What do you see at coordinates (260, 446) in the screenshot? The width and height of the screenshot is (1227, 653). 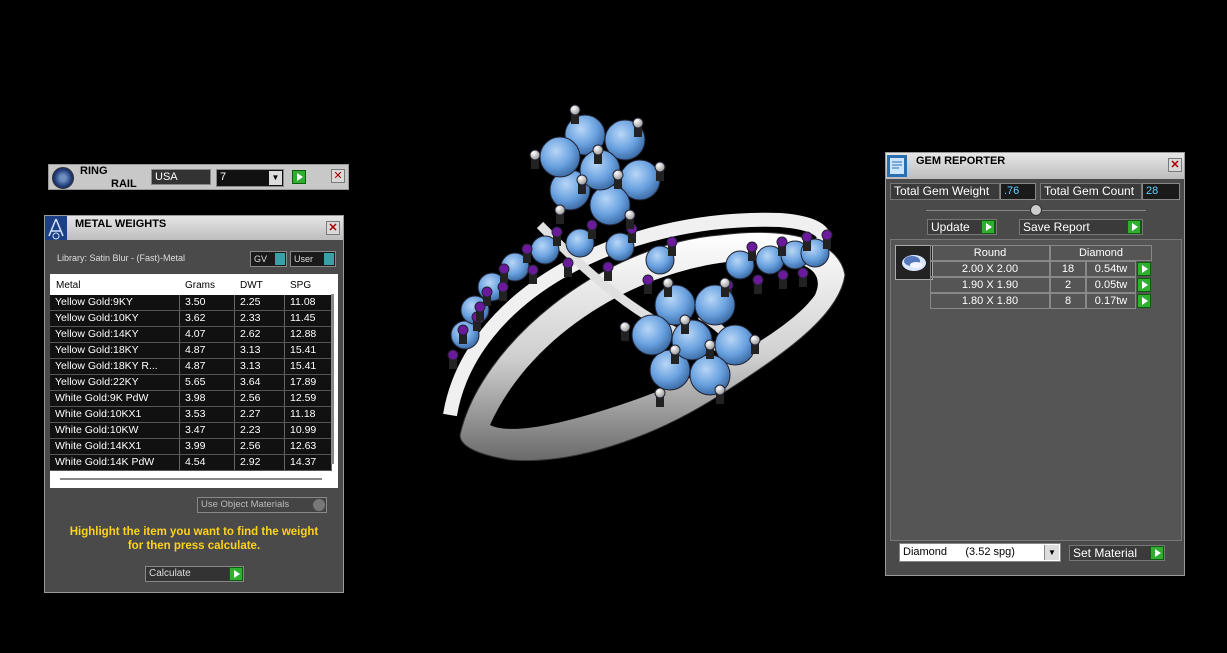 I see `dwt-cell: 2.56` at bounding box center [260, 446].